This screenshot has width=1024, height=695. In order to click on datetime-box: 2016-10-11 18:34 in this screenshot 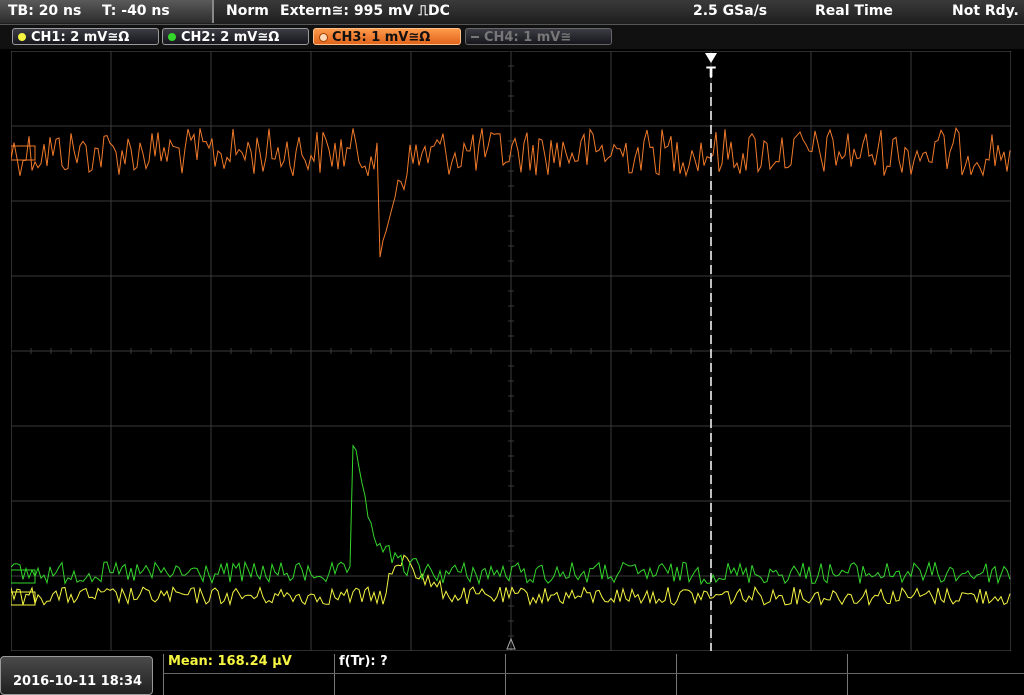, I will do `click(76, 675)`.